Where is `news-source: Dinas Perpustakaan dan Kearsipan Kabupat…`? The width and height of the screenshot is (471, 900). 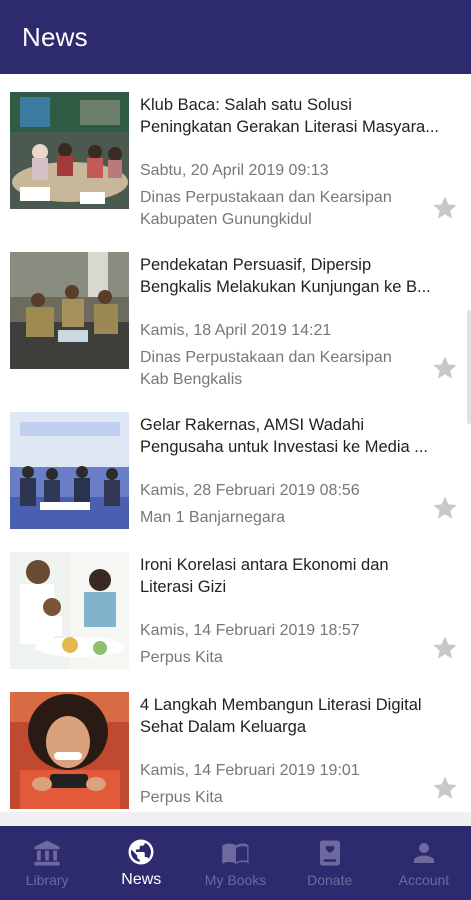 news-source: Dinas Perpustakaan dan Kearsipan Kabupat… is located at coordinates (290, 209).